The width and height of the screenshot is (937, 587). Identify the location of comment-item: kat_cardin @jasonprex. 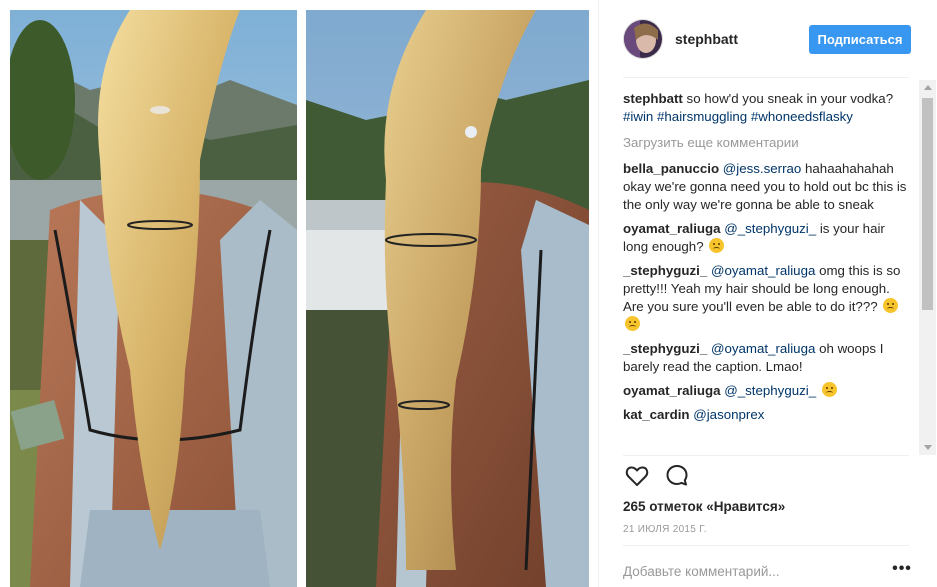
(767, 415).